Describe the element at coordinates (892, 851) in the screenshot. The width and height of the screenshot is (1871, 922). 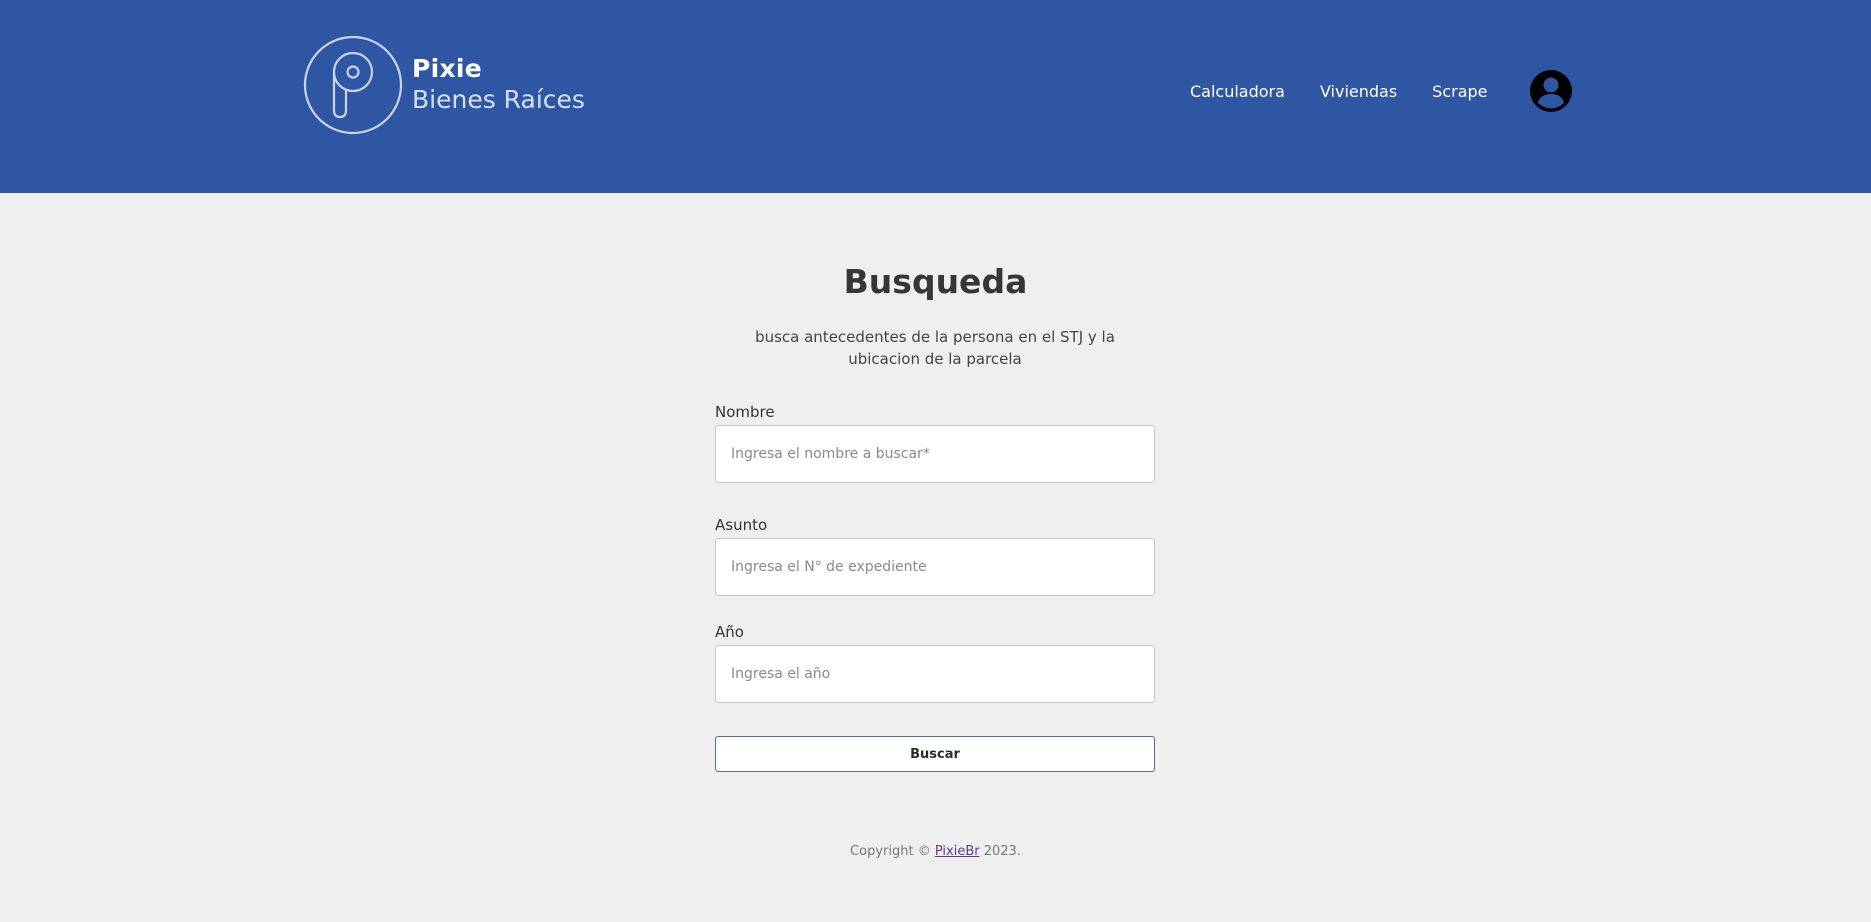
I see `copyright-prefix: Copyright ©` at that location.